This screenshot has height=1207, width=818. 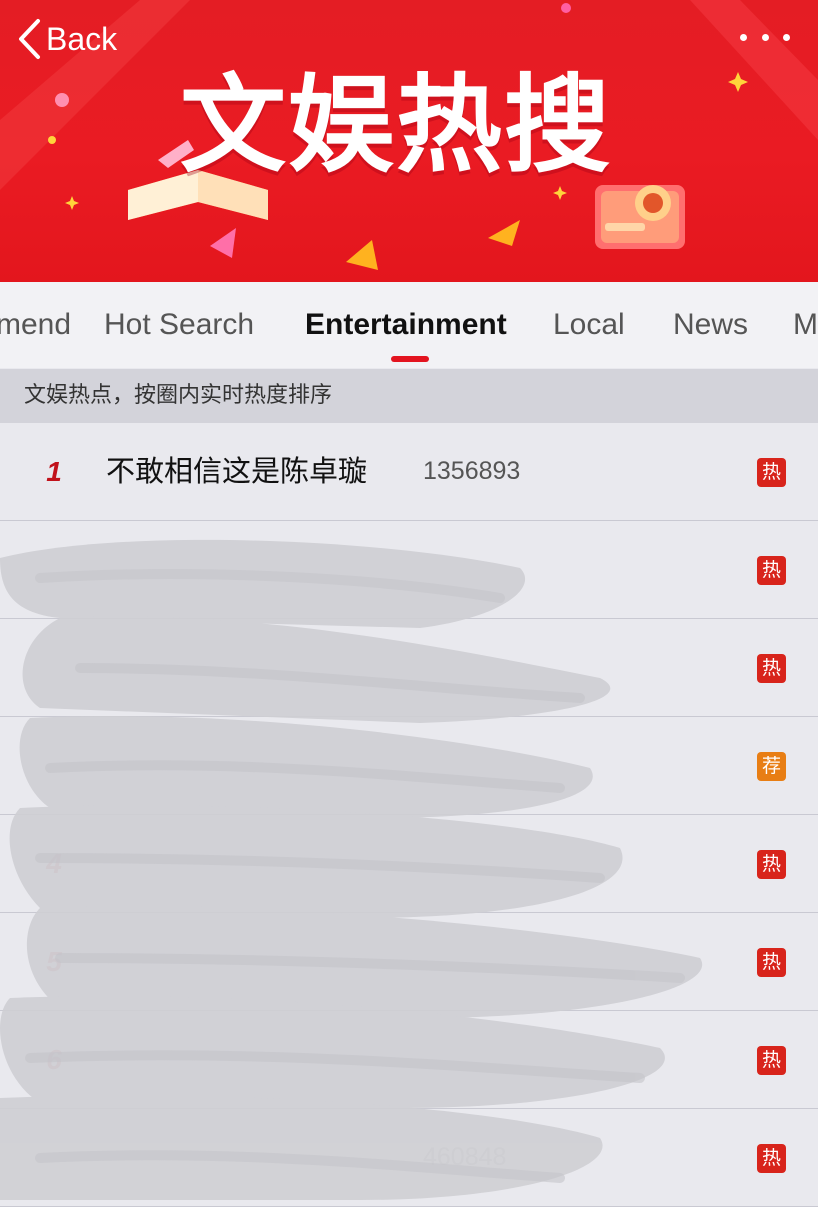 I want to click on item-title: 不敢相信这是陈卓璇, so click(x=237, y=471).